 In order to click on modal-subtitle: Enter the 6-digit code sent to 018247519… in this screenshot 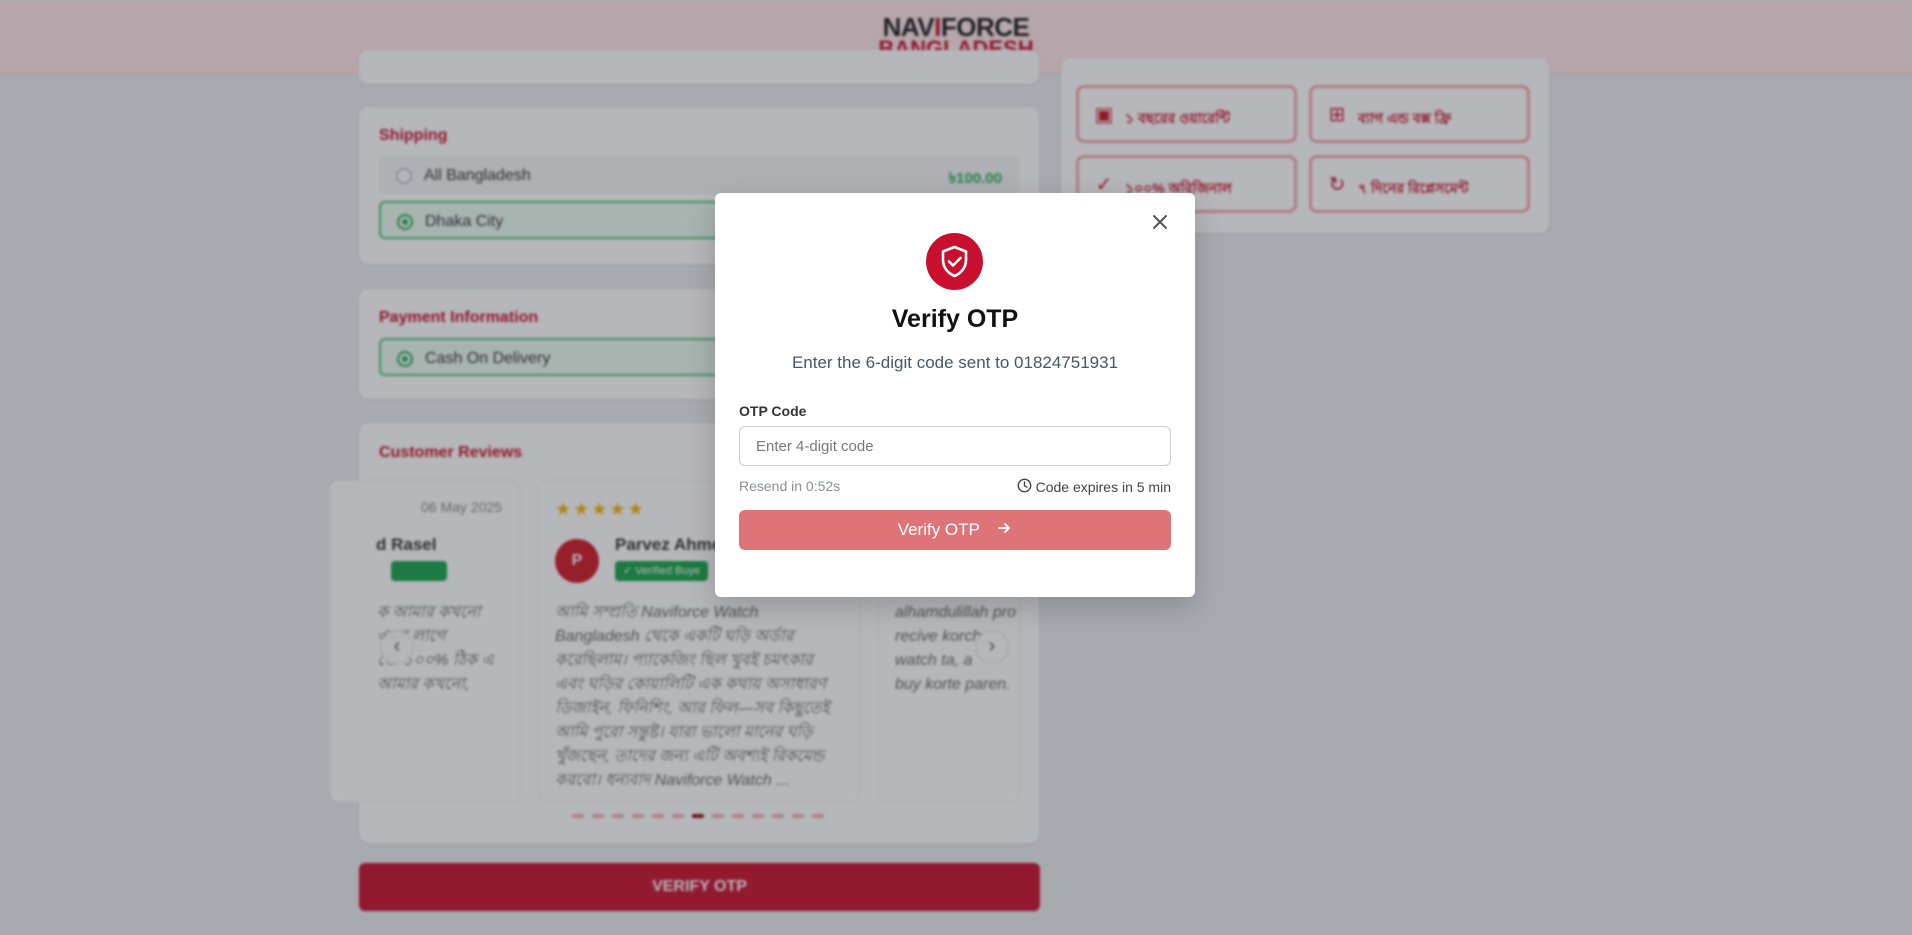, I will do `click(955, 362)`.